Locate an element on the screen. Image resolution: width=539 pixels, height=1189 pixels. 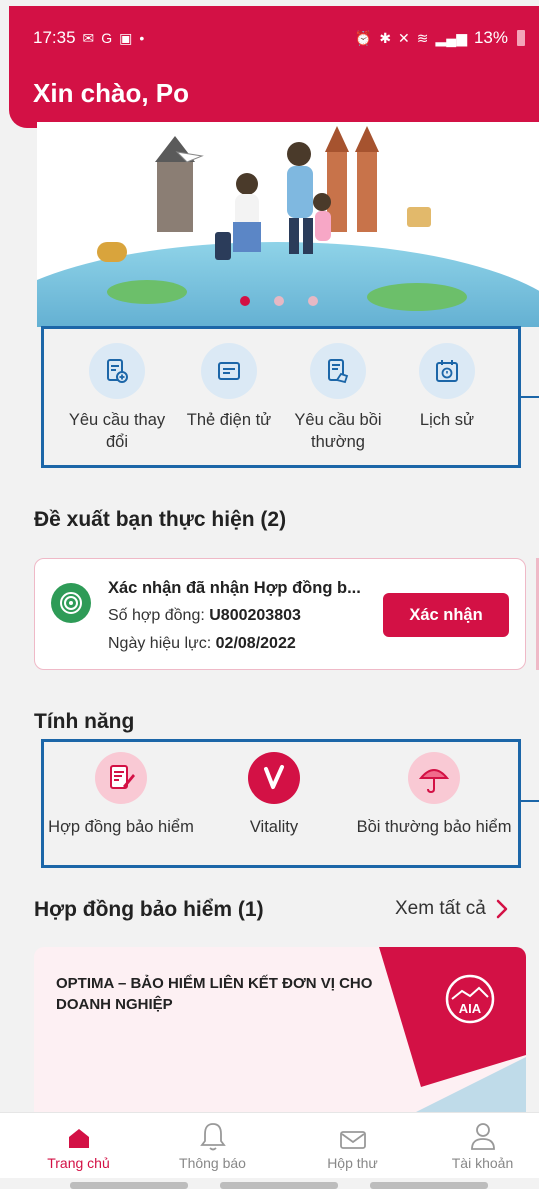
feature-label: Vitality is located at coordinates (274, 827).